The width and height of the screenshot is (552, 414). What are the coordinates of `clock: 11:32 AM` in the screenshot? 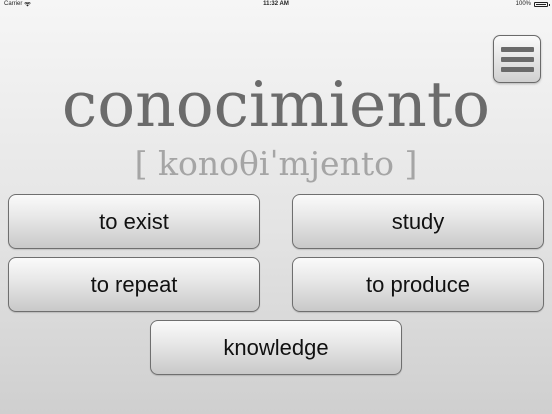 It's located at (276, 4).